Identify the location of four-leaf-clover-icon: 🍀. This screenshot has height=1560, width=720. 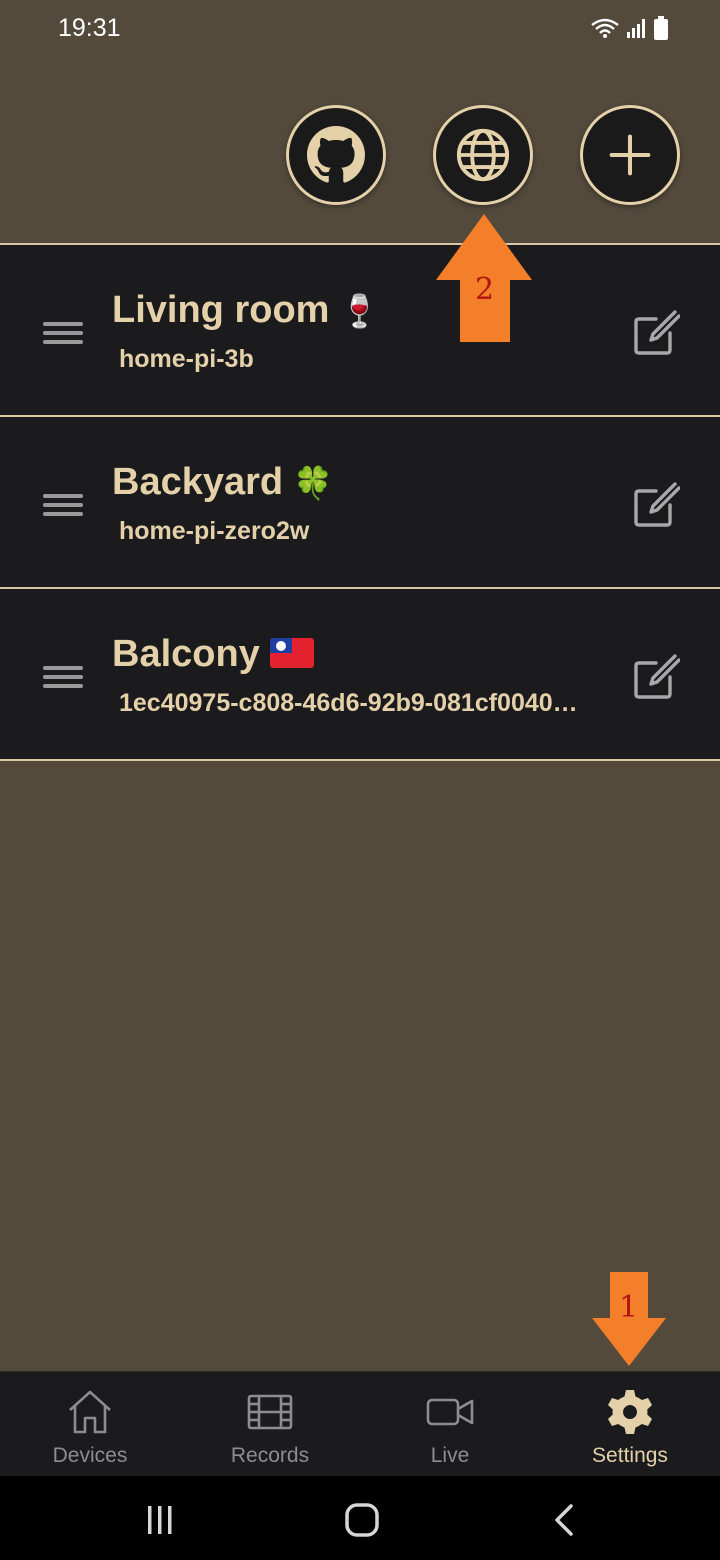
(313, 483).